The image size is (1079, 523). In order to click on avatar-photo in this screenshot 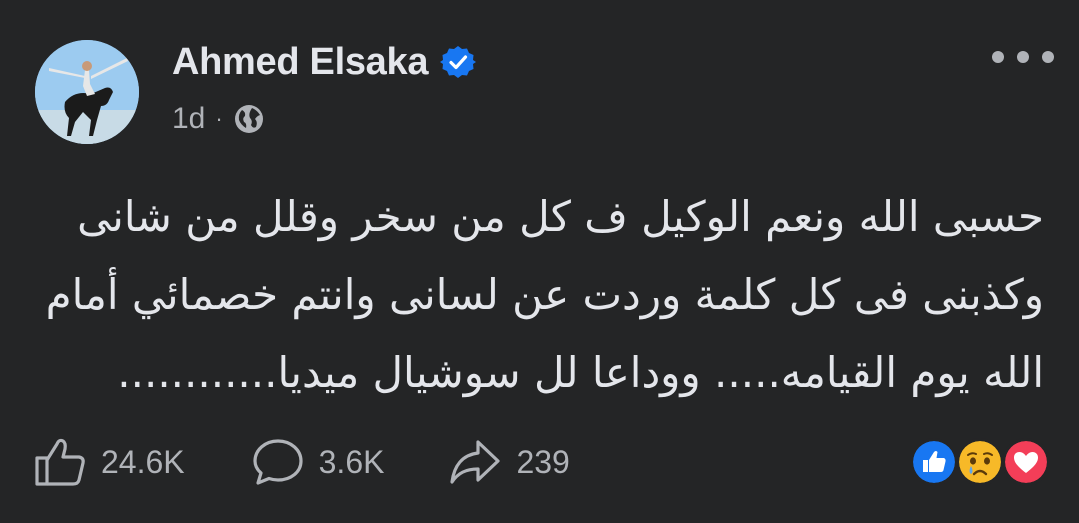, I will do `click(87, 92)`.